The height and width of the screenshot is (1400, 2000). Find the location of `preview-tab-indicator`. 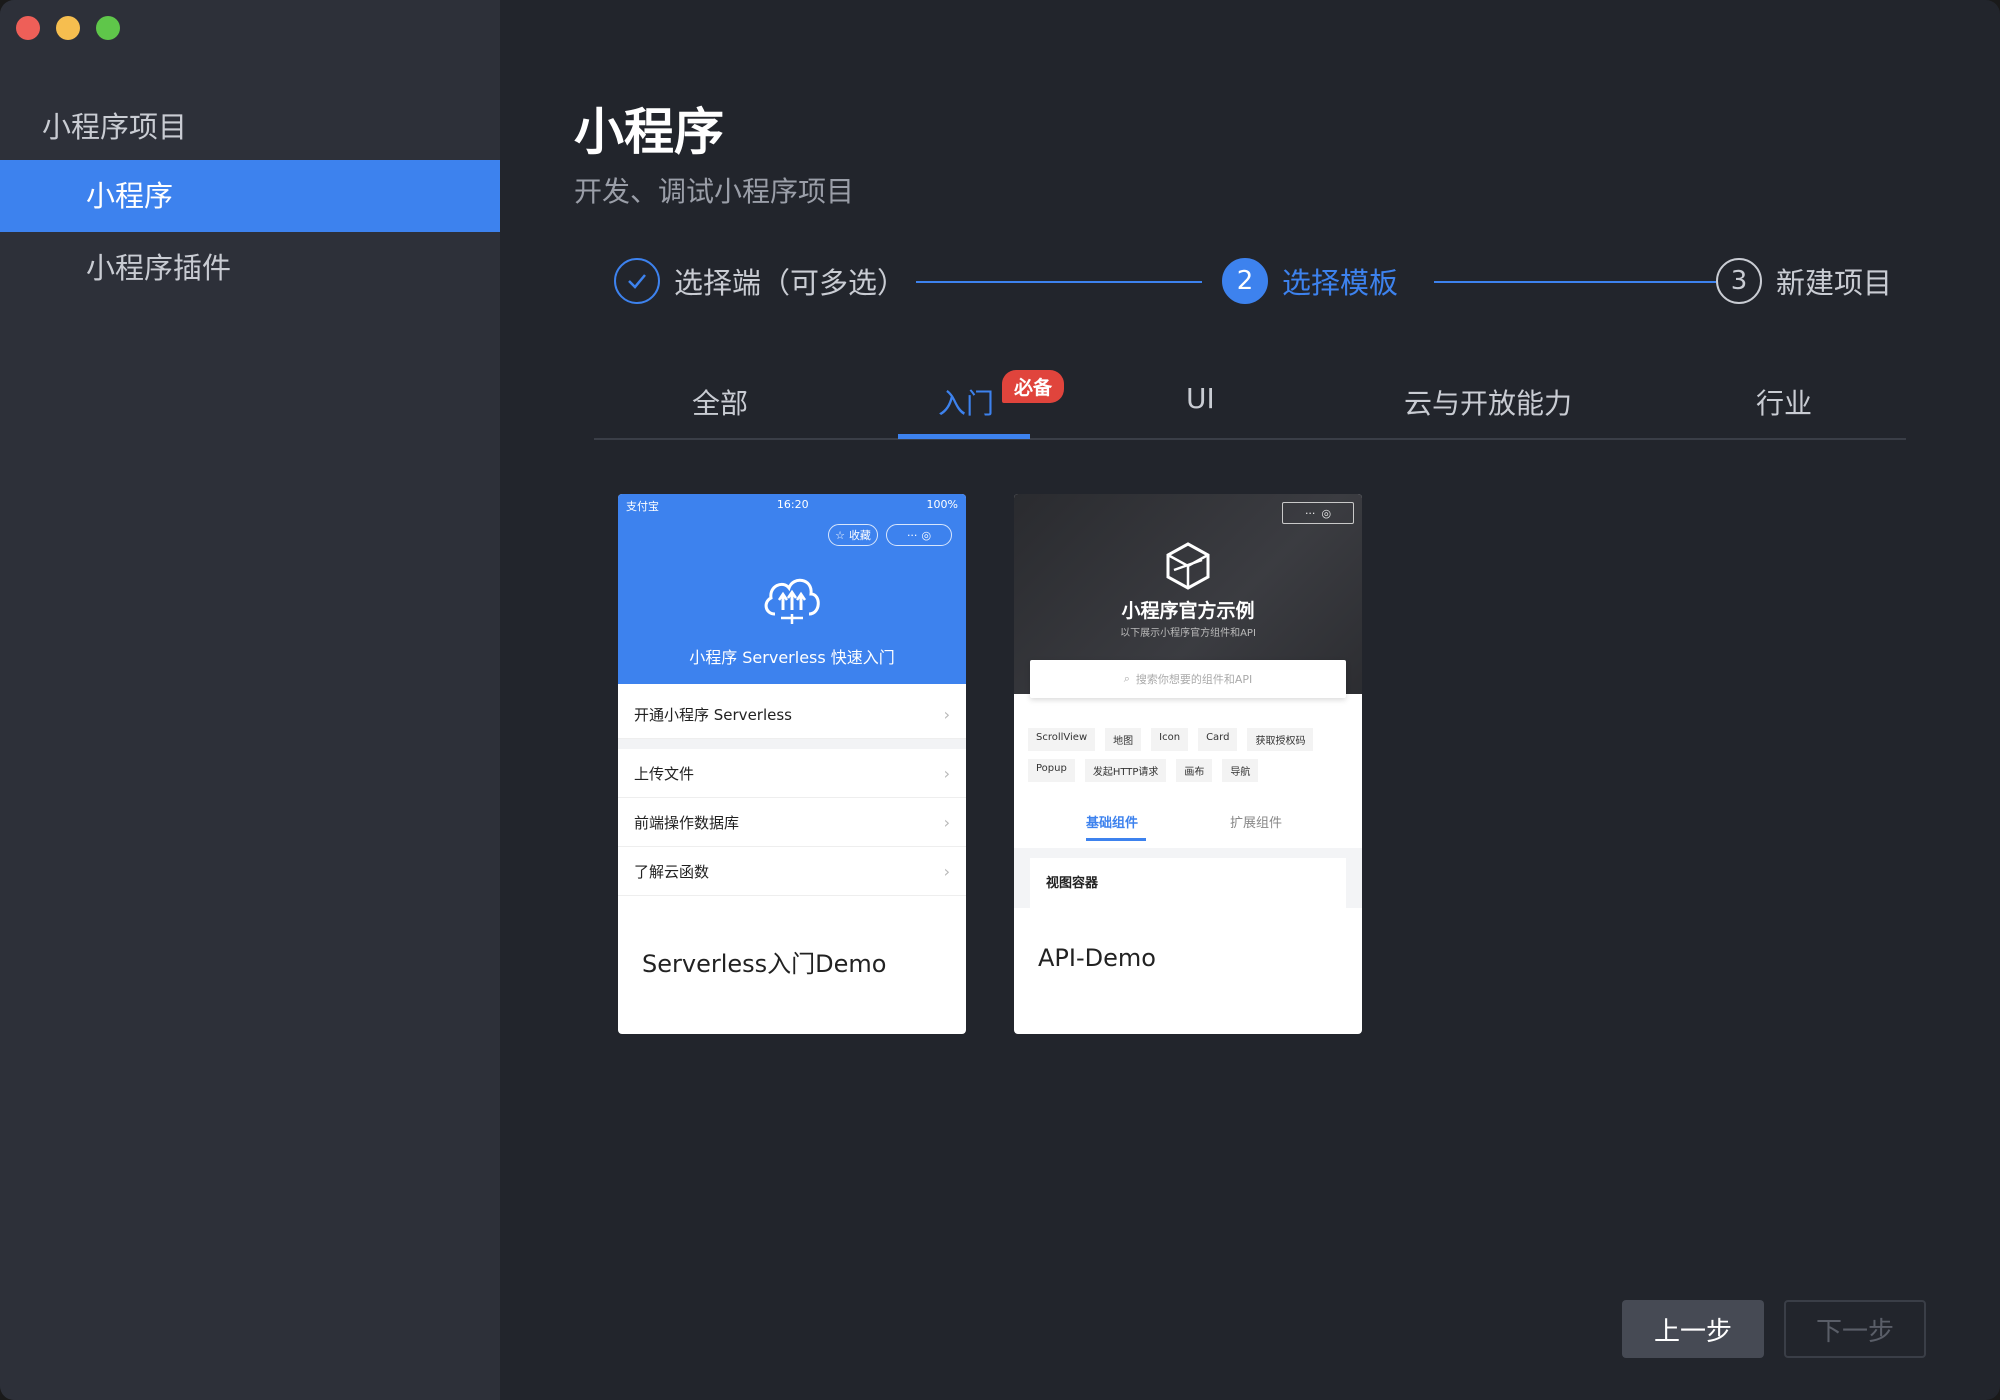

preview-tab-indicator is located at coordinates (1116, 839).